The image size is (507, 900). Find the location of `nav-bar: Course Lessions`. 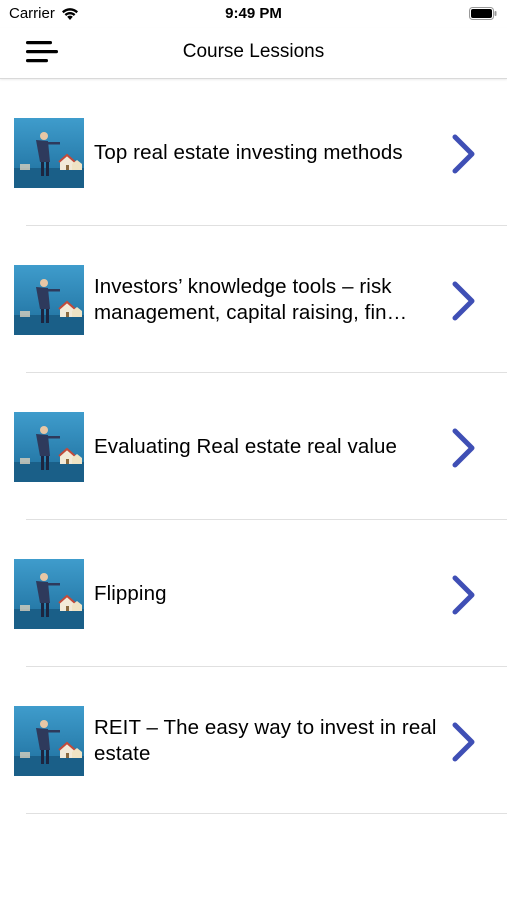

nav-bar: Course Lessions is located at coordinates (253, 53).